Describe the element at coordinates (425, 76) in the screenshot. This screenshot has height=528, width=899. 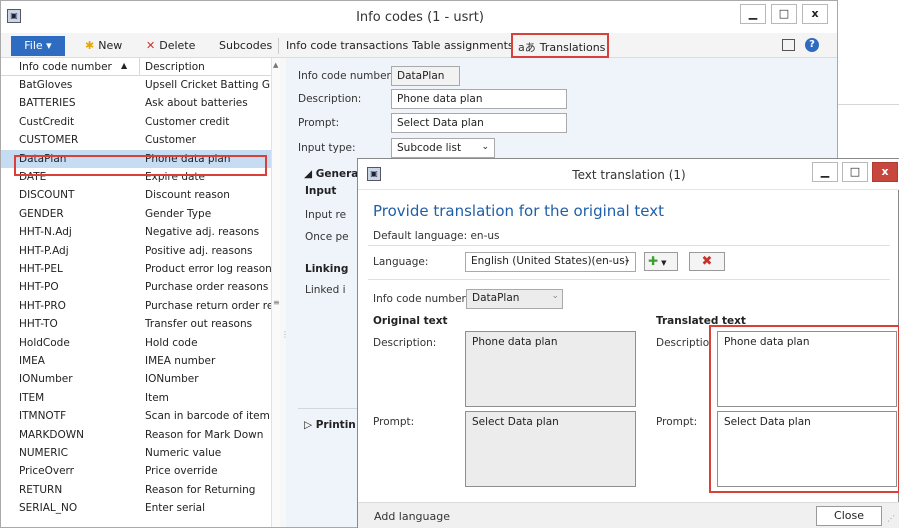
I see `info-code-field: DataPlan` at that location.